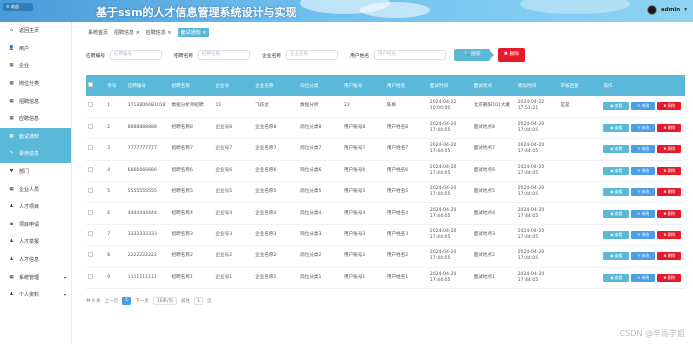  Describe the element at coordinates (127, 301) in the screenshot. I see `page-number-current: 1` at that location.